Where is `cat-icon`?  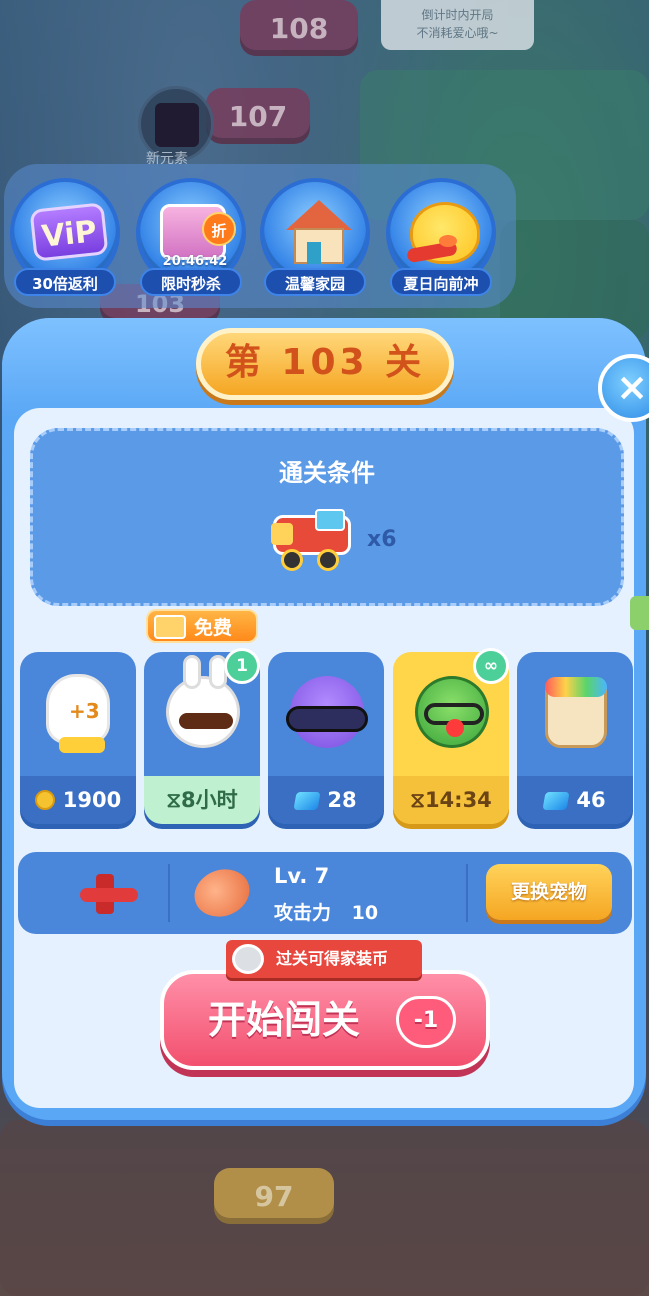 cat-icon is located at coordinates (327, 712).